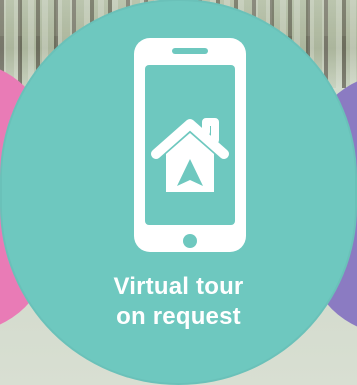  I want to click on phone-home-button, so click(190, 241).